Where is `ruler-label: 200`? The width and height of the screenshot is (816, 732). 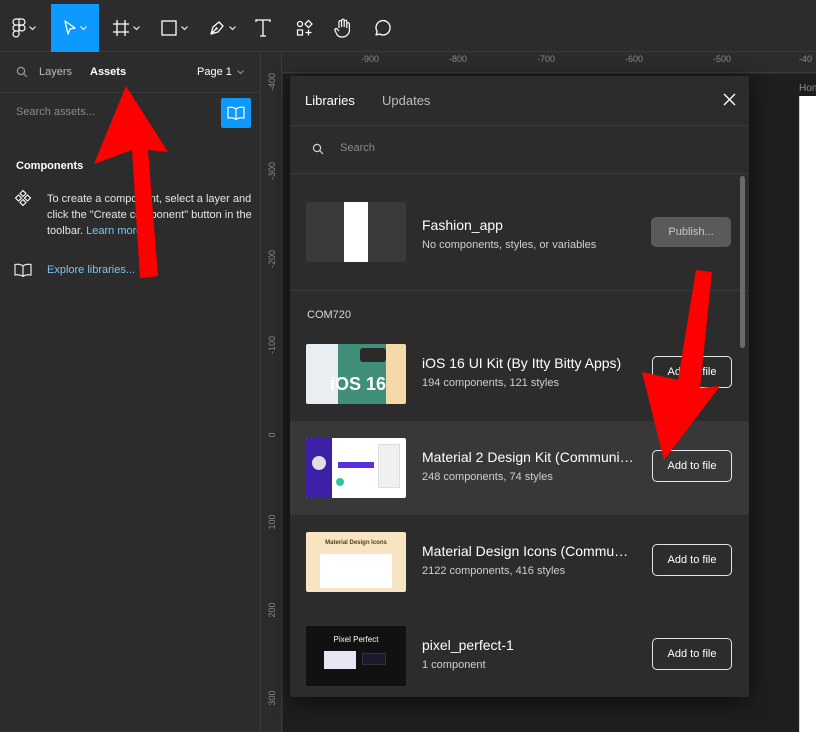
ruler-label: 200 is located at coordinates (272, 610).